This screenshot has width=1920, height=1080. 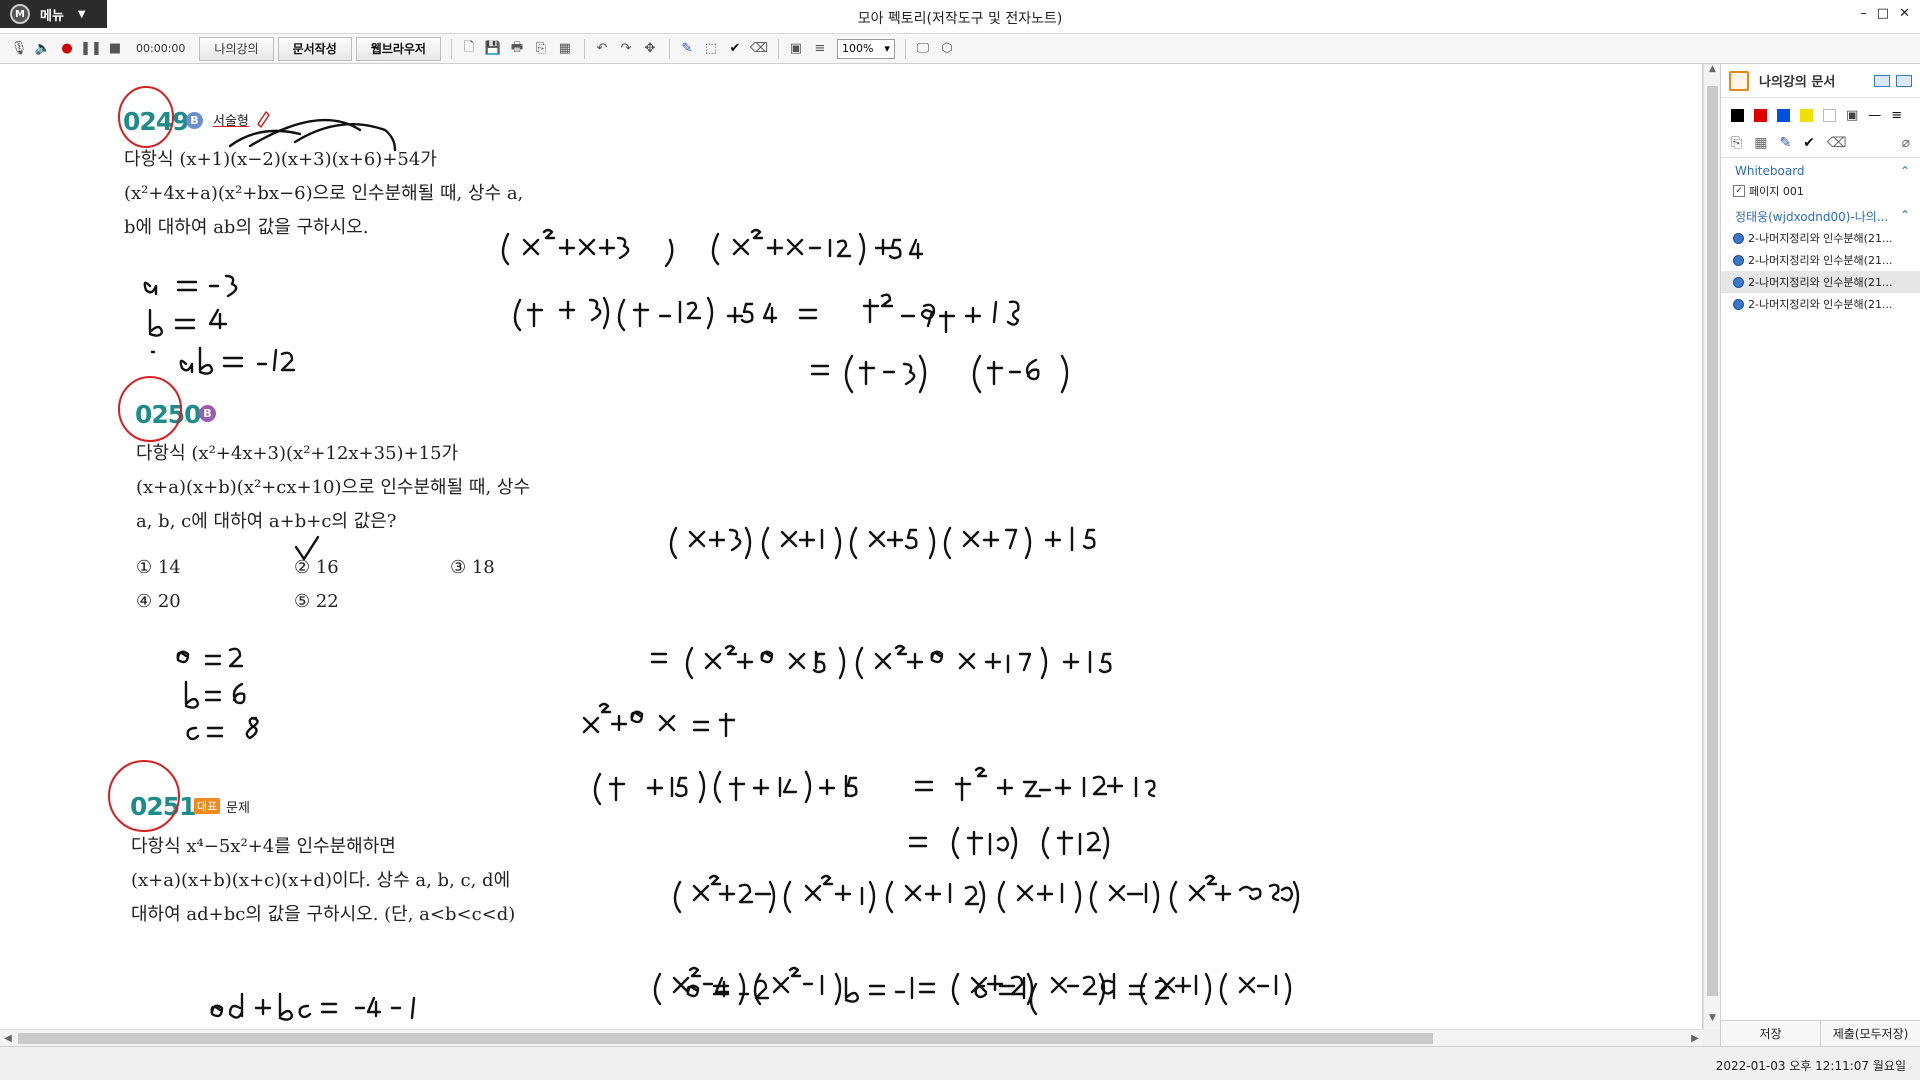 What do you see at coordinates (1883, 13) in the screenshot?
I see `maximize-button: □` at bounding box center [1883, 13].